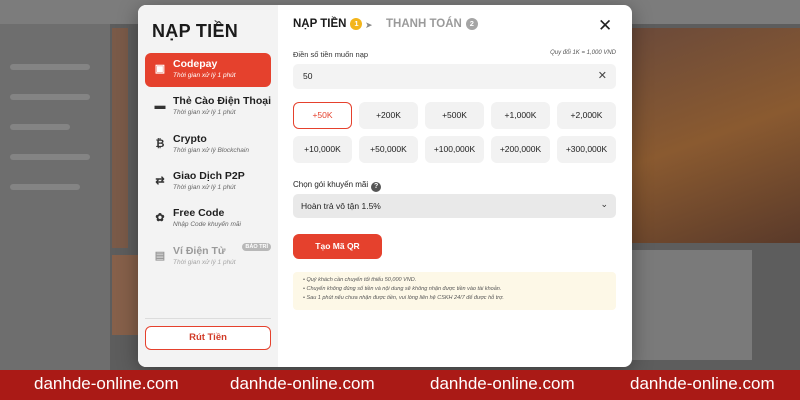  Describe the element at coordinates (190, 139) in the screenshot. I see `sidebar-item-label: Crypto` at that location.